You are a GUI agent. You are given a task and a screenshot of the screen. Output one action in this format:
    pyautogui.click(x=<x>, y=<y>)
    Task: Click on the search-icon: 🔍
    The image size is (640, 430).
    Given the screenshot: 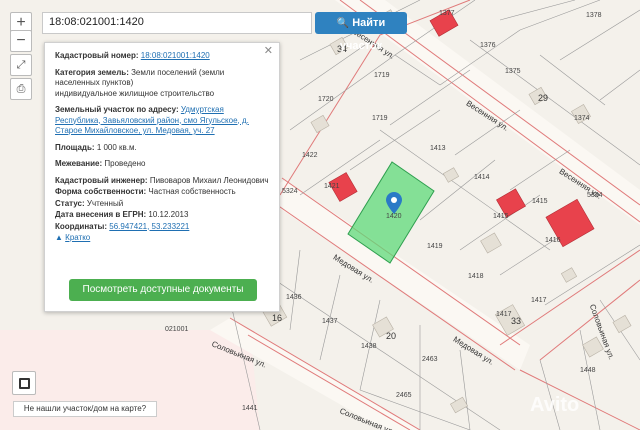 What is the action you would take?
    pyautogui.click(x=343, y=23)
    